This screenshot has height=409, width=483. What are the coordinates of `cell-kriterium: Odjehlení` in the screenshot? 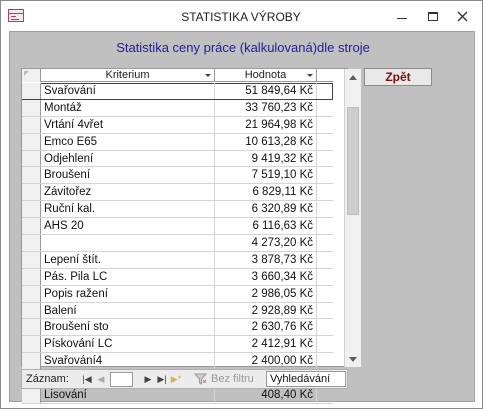 It's located at (128, 158).